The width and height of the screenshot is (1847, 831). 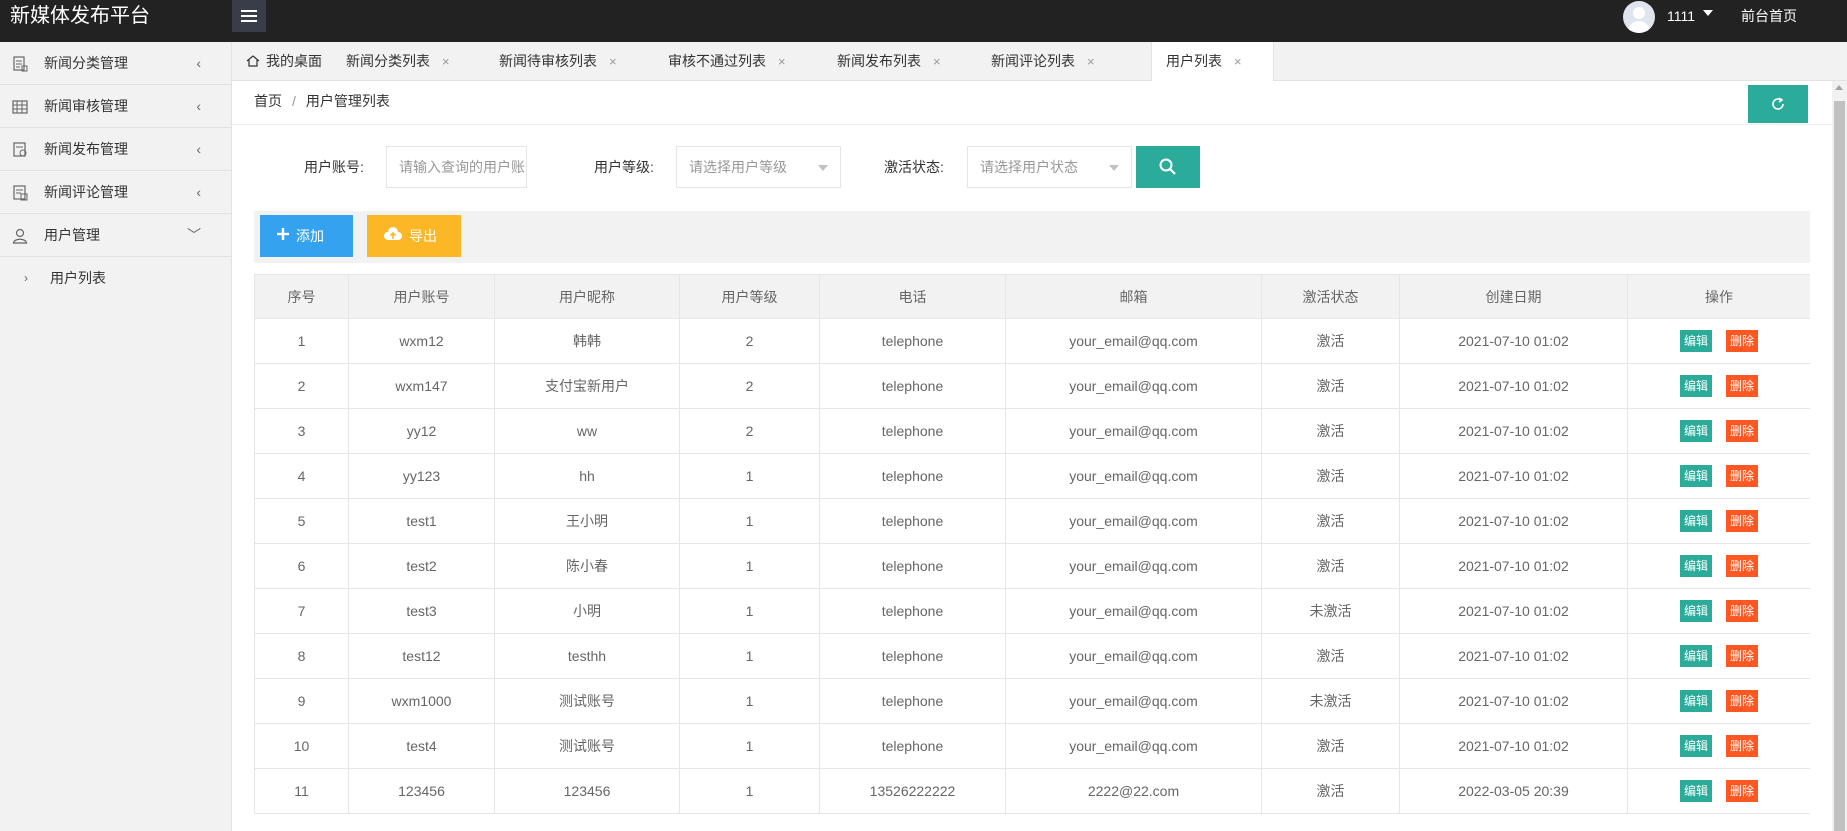 What do you see at coordinates (456, 167) in the screenshot?
I see `account-search-input` at bounding box center [456, 167].